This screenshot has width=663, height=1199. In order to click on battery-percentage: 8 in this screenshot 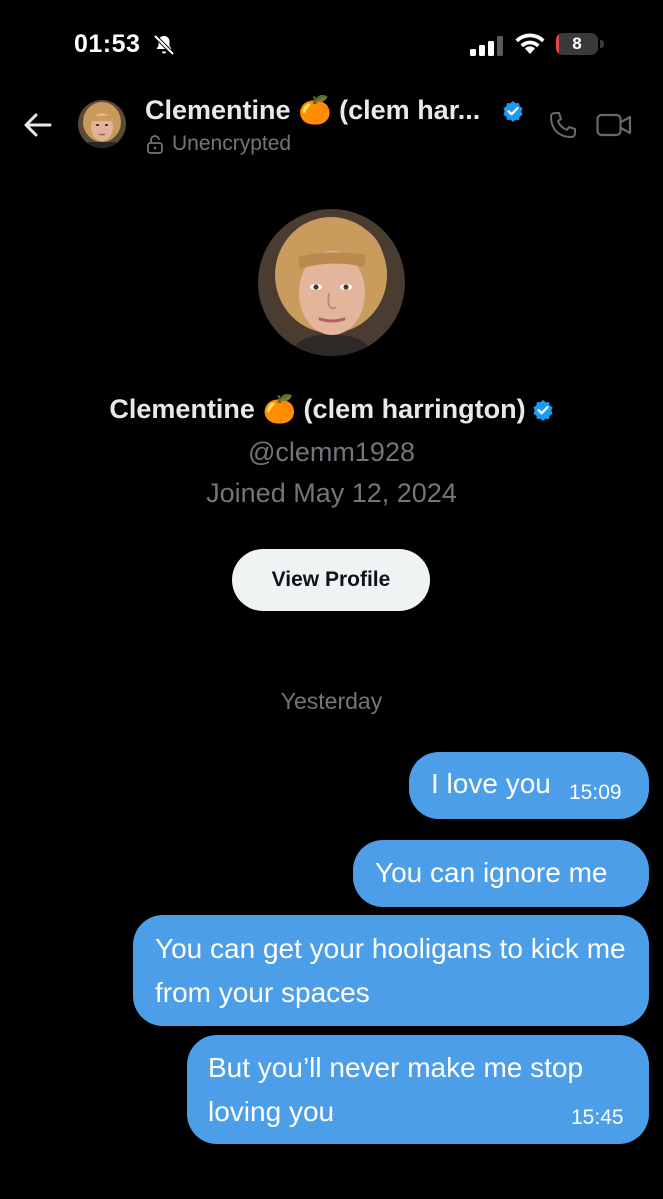, I will do `click(577, 43)`.